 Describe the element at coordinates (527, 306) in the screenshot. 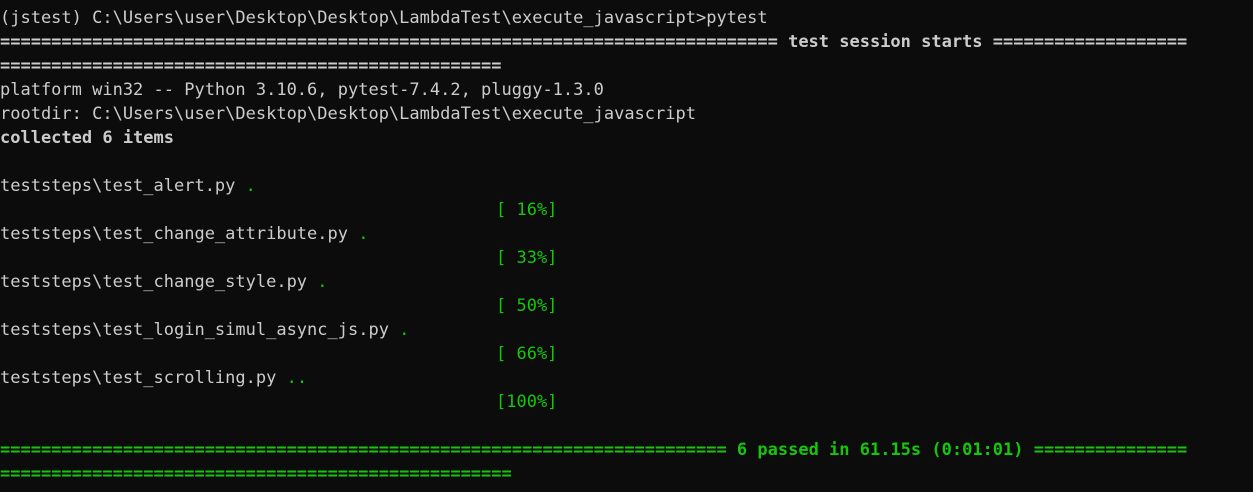

I see `test-progress-percent: [ 50%]` at that location.